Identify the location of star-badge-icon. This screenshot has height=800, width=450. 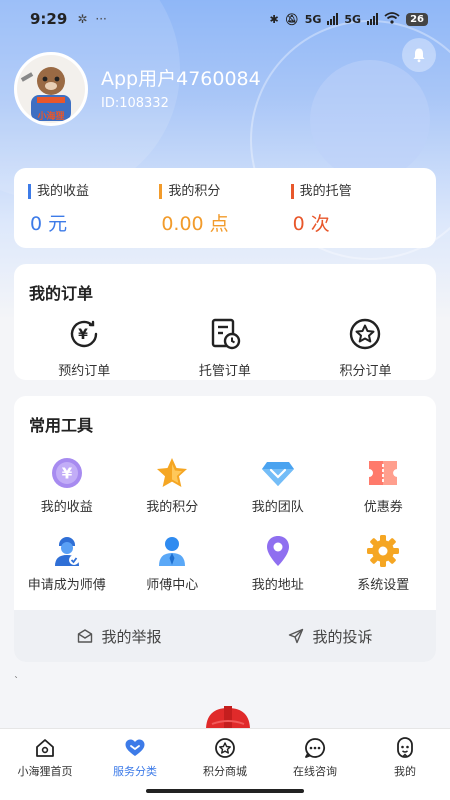
(365, 334).